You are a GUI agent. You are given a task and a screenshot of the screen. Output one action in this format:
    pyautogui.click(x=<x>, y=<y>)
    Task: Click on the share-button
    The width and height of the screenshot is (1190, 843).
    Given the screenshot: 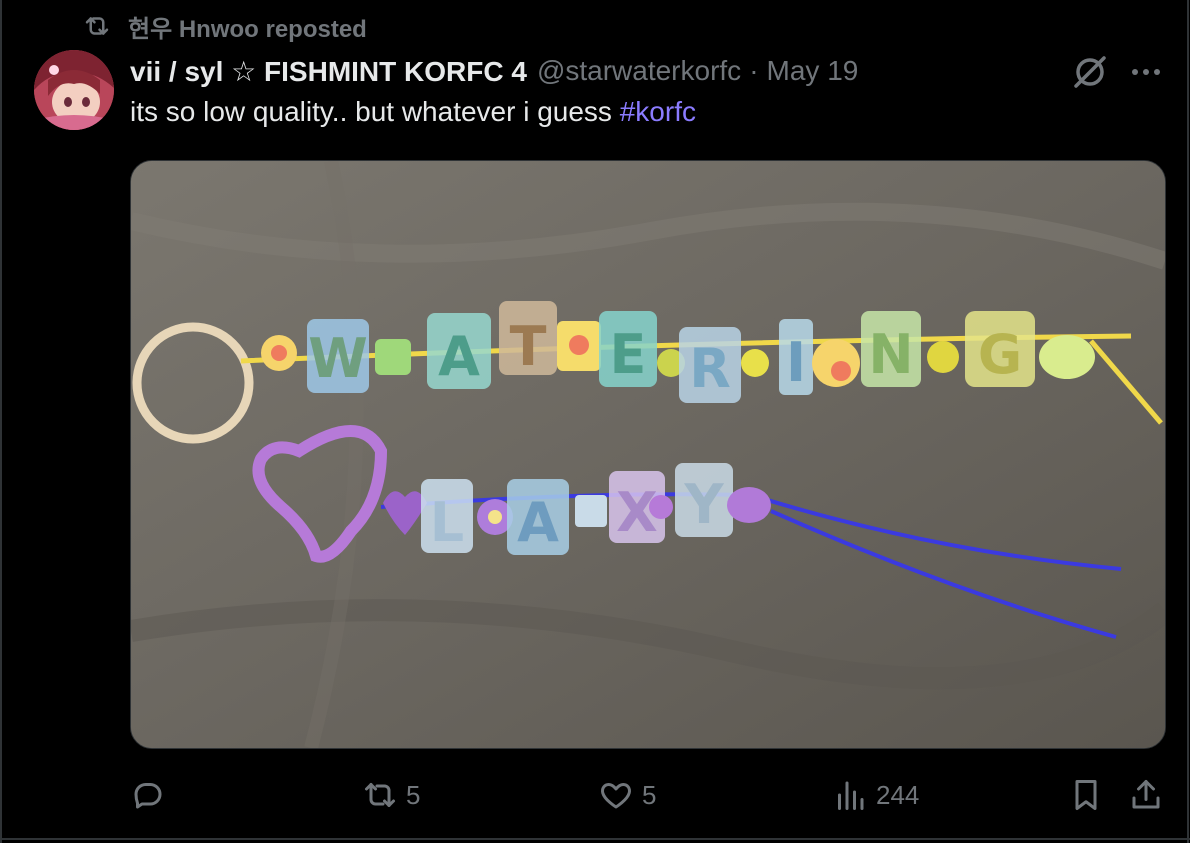 What is the action you would take?
    pyautogui.click(x=1146, y=795)
    